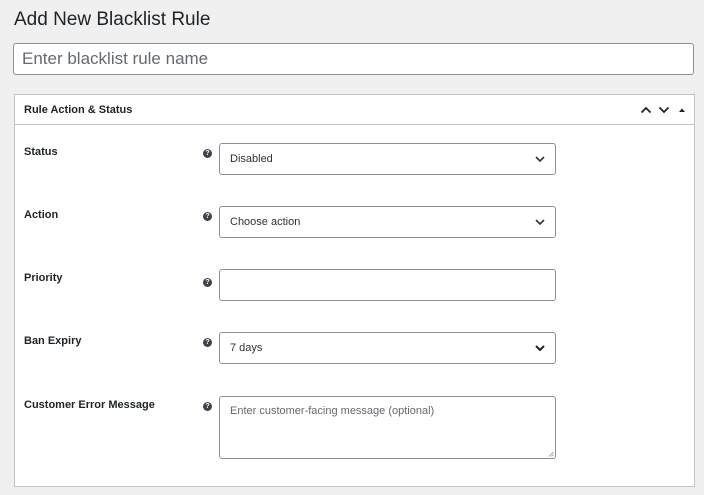 This screenshot has width=704, height=495. I want to click on resize-grip-icon, so click(551, 454).